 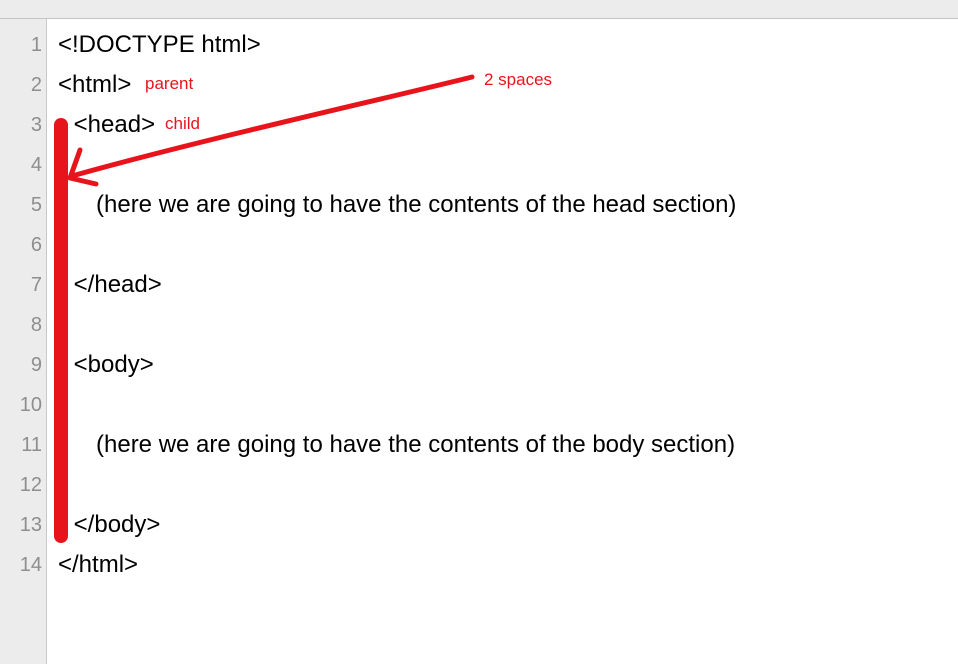 I want to click on line-number: 3, so click(x=36, y=125).